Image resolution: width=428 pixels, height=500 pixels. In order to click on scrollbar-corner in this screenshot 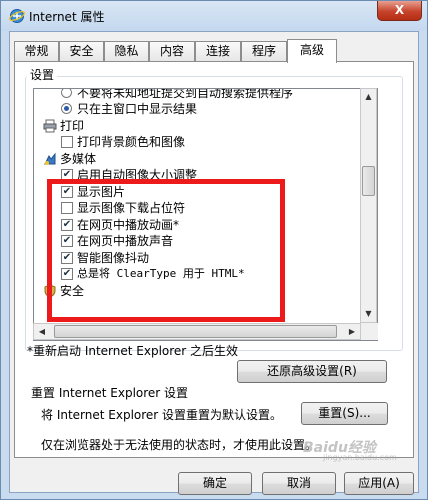, I will do `click(369, 331)`.